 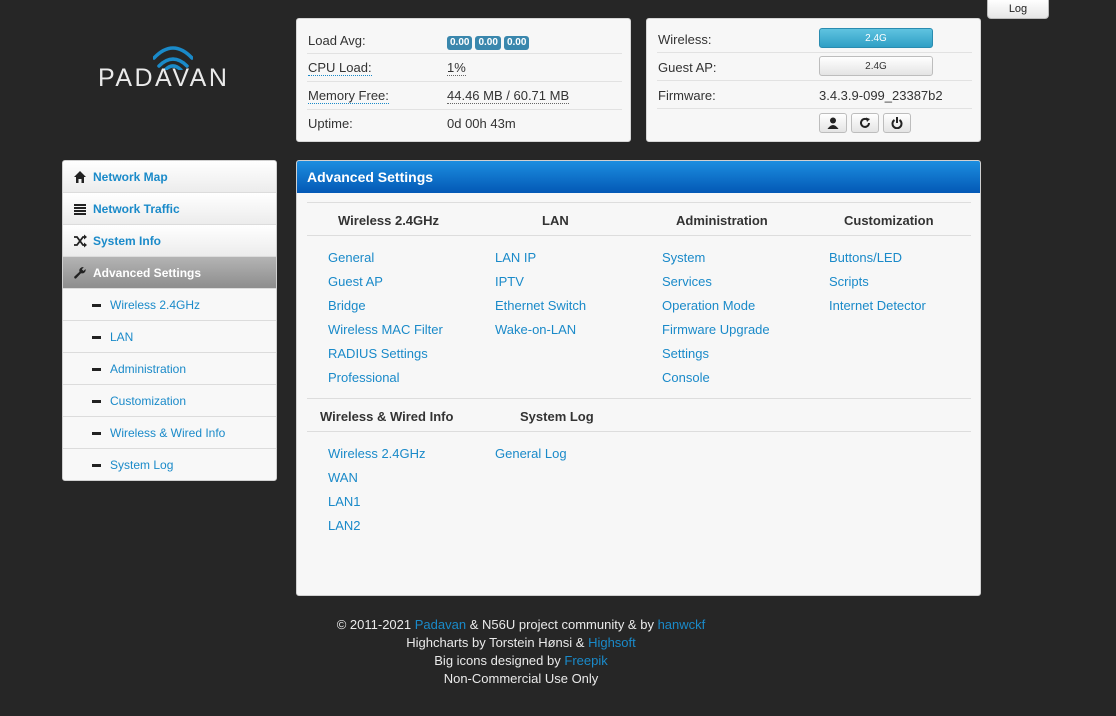 What do you see at coordinates (481, 123) in the screenshot?
I see `uptime-value: 0d 00h 43m` at bounding box center [481, 123].